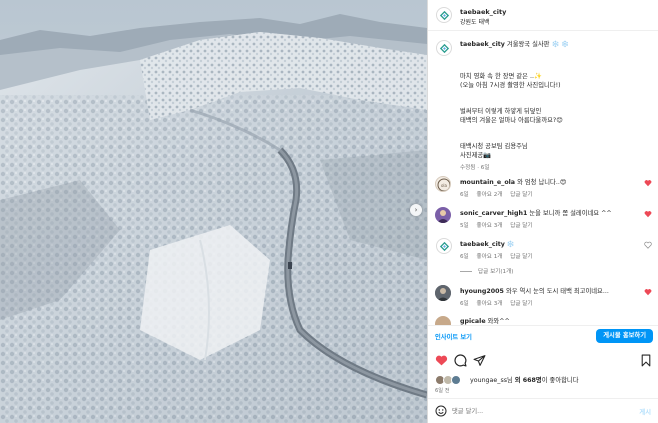 Image resolution: width=658 pixels, height=423 pixels. I want to click on chevron-right-icon: ›, so click(416, 210).